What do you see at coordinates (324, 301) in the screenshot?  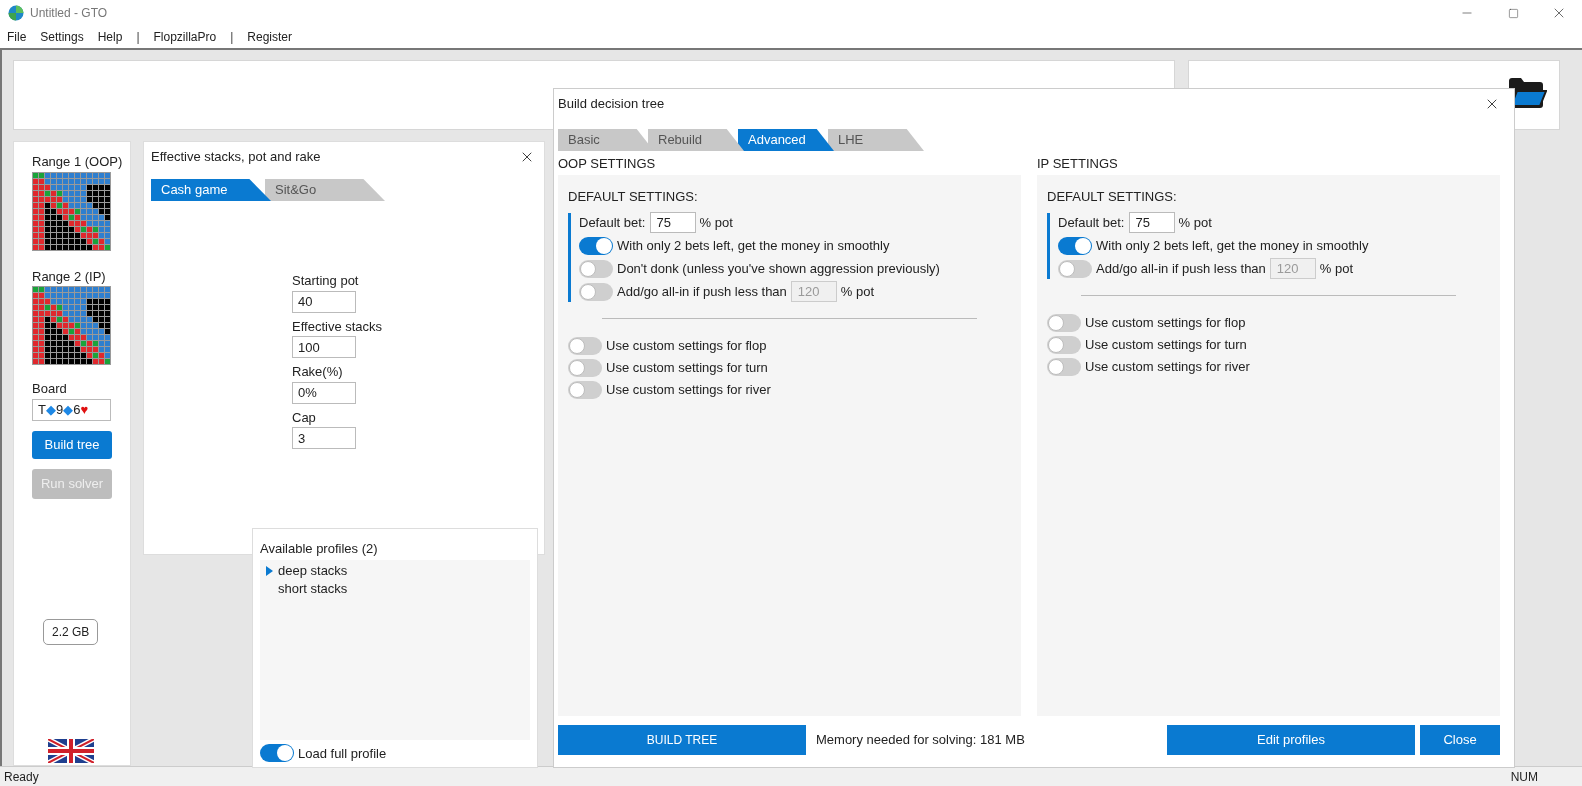 I see `input-field: 40` at bounding box center [324, 301].